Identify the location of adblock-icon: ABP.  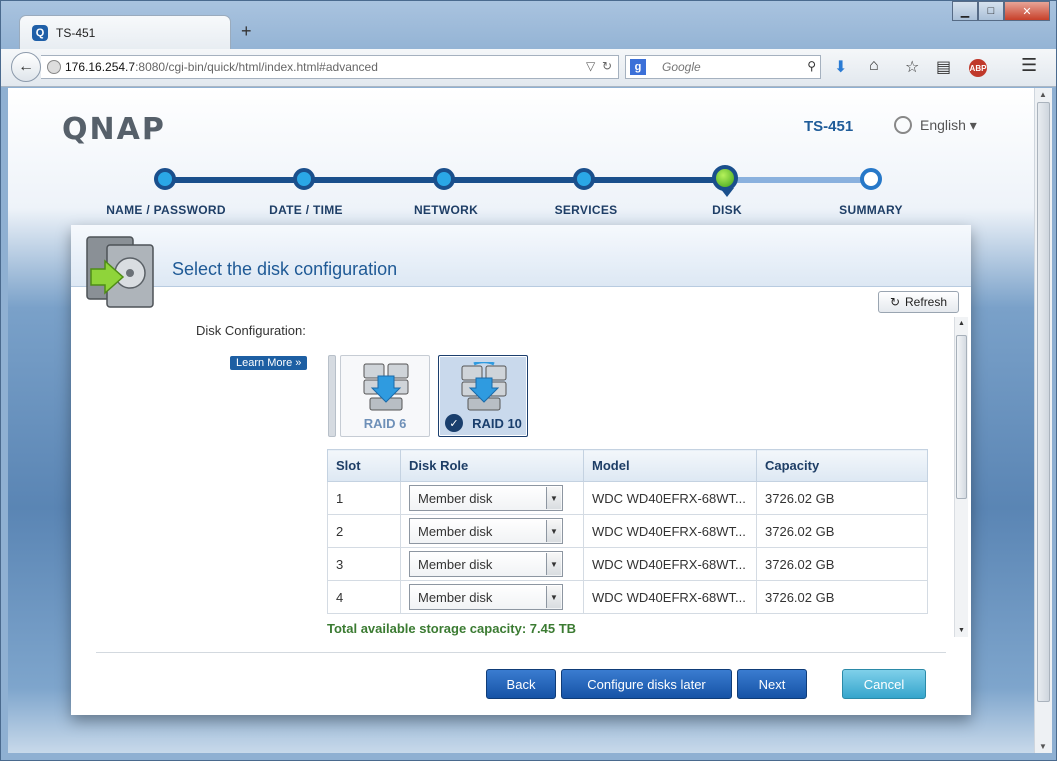
(978, 68).